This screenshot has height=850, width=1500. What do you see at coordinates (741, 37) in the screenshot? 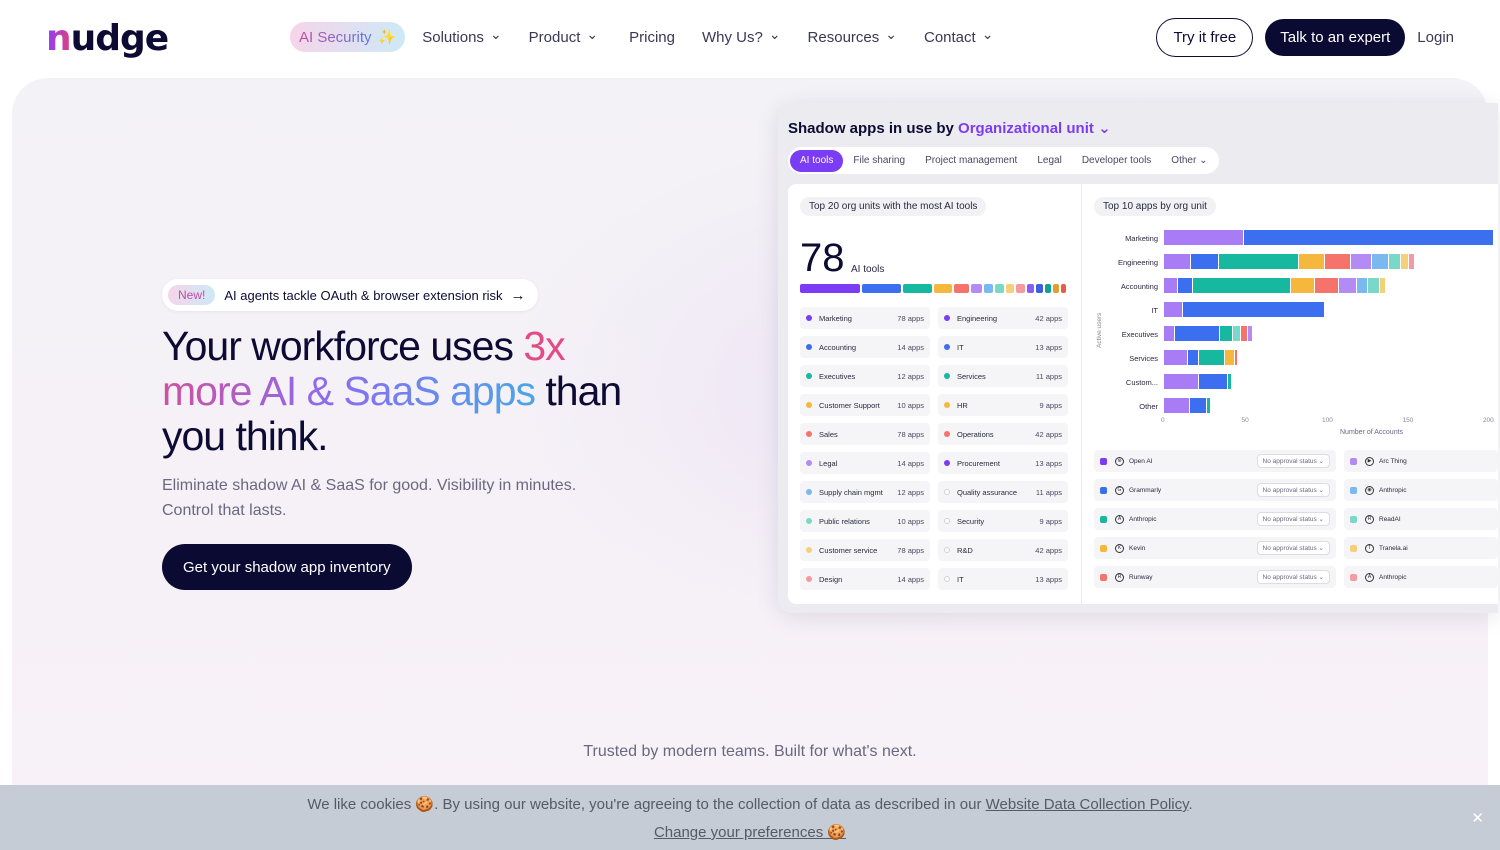
I see `nav-item-why-us: Why Us? ⌄` at bounding box center [741, 37].